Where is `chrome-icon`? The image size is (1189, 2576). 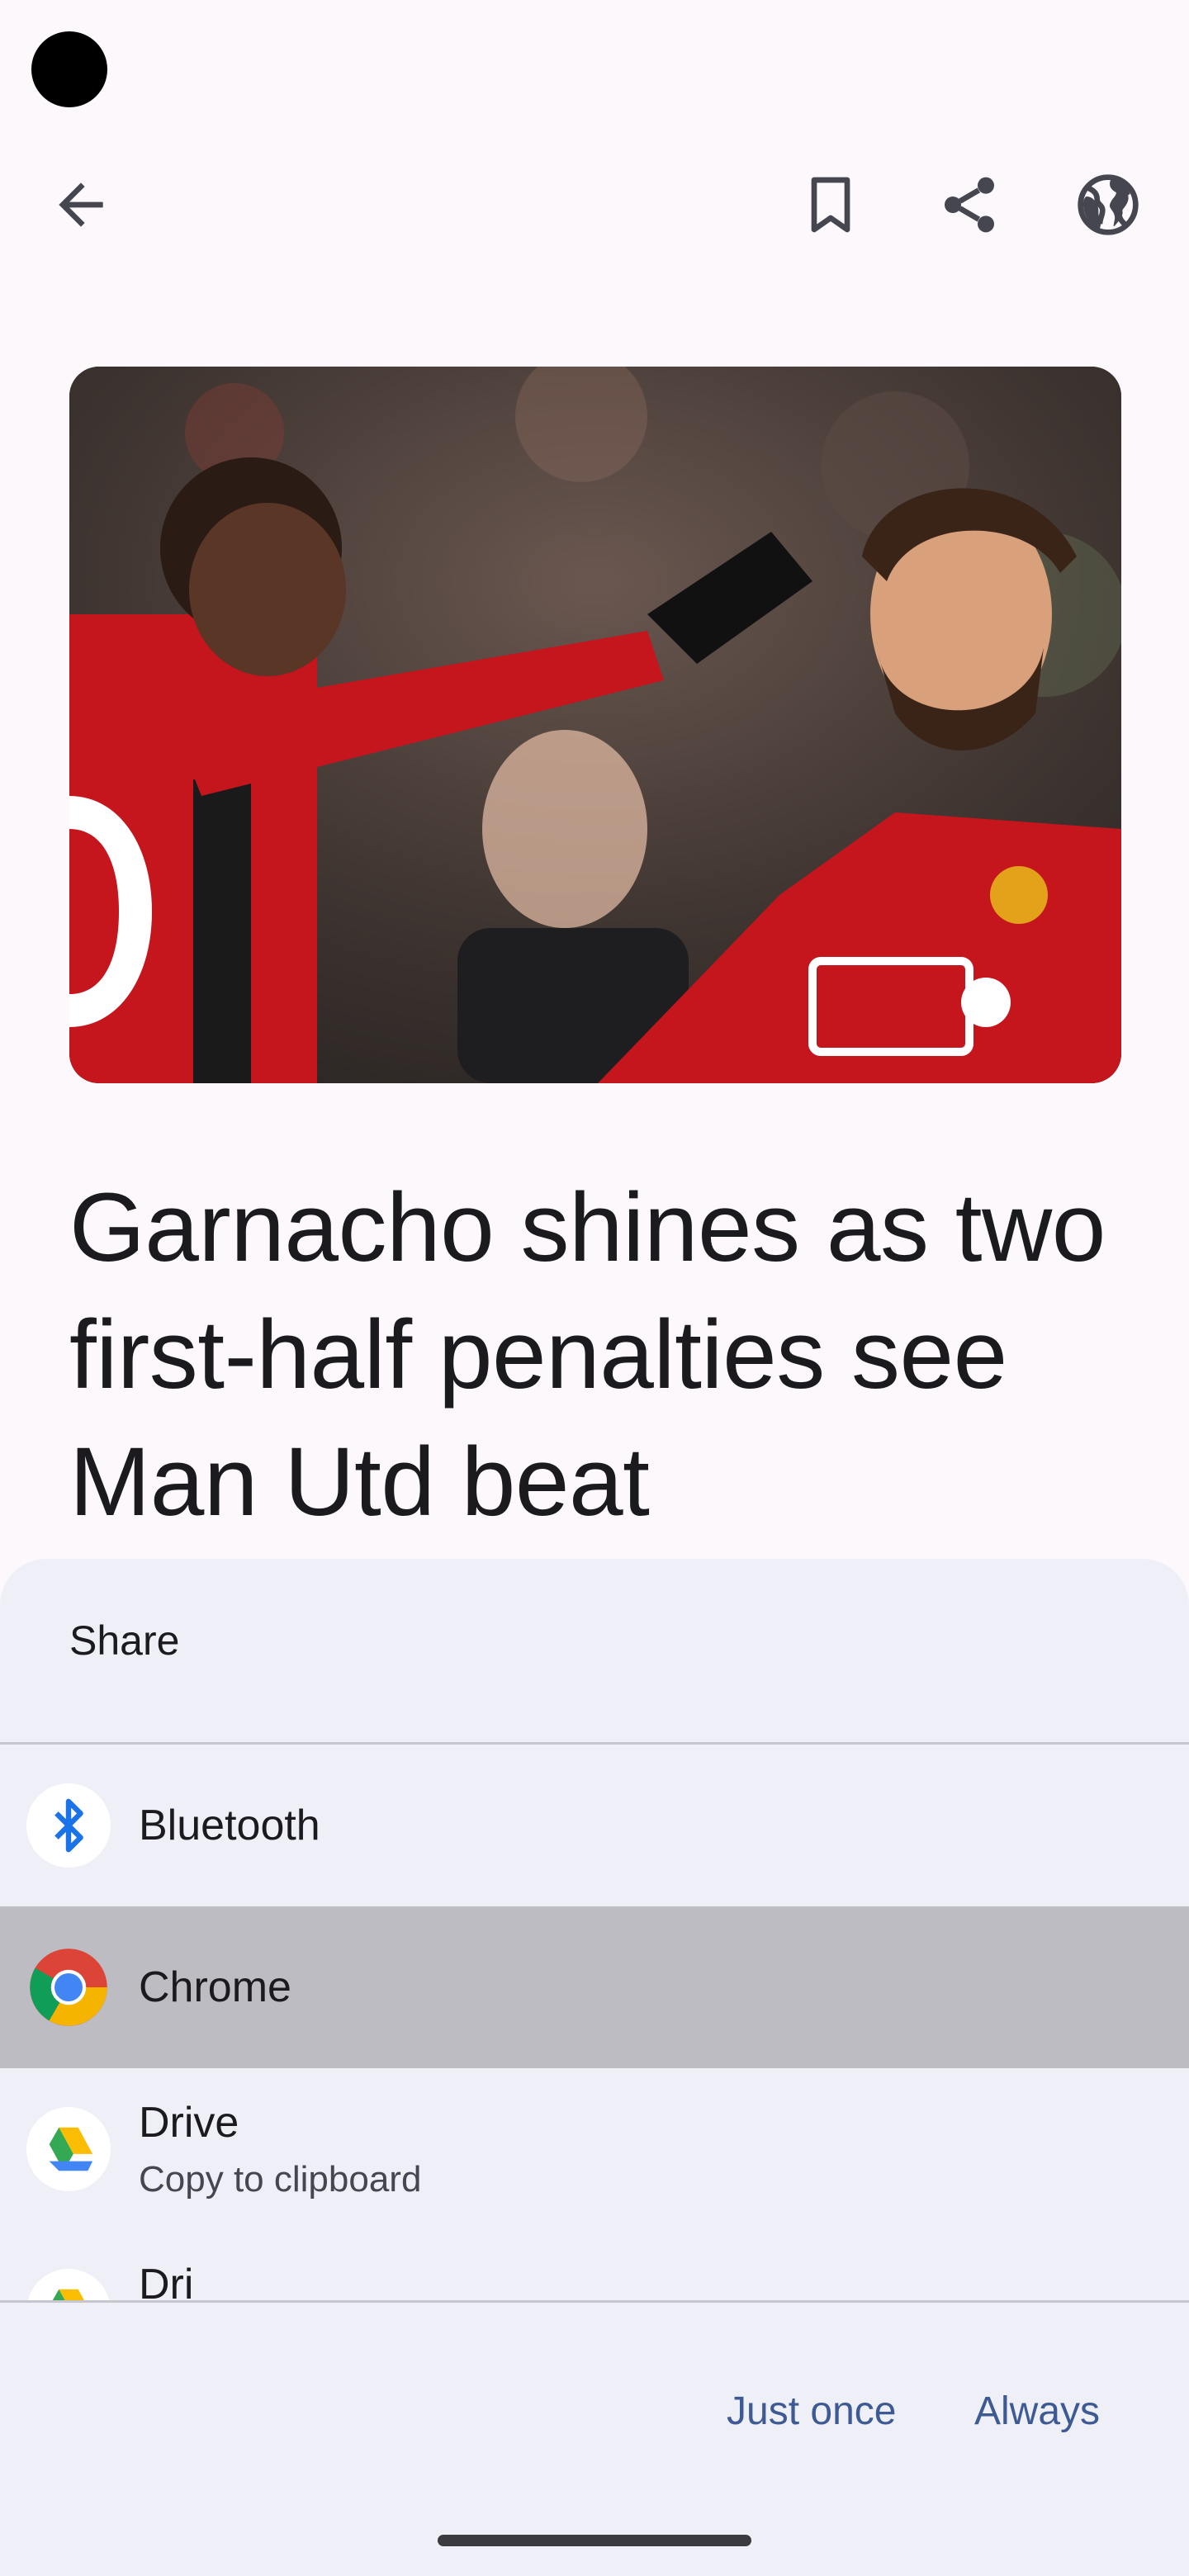
chrome-icon is located at coordinates (68, 1987).